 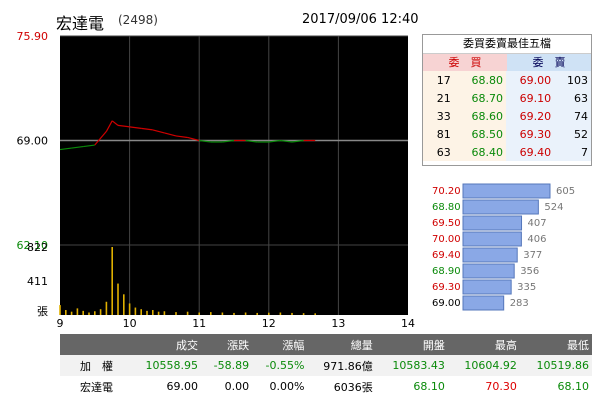 What do you see at coordinates (572, 98) in the screenshot?
I see `ask-size: 63` at bounding box center [572, 98].